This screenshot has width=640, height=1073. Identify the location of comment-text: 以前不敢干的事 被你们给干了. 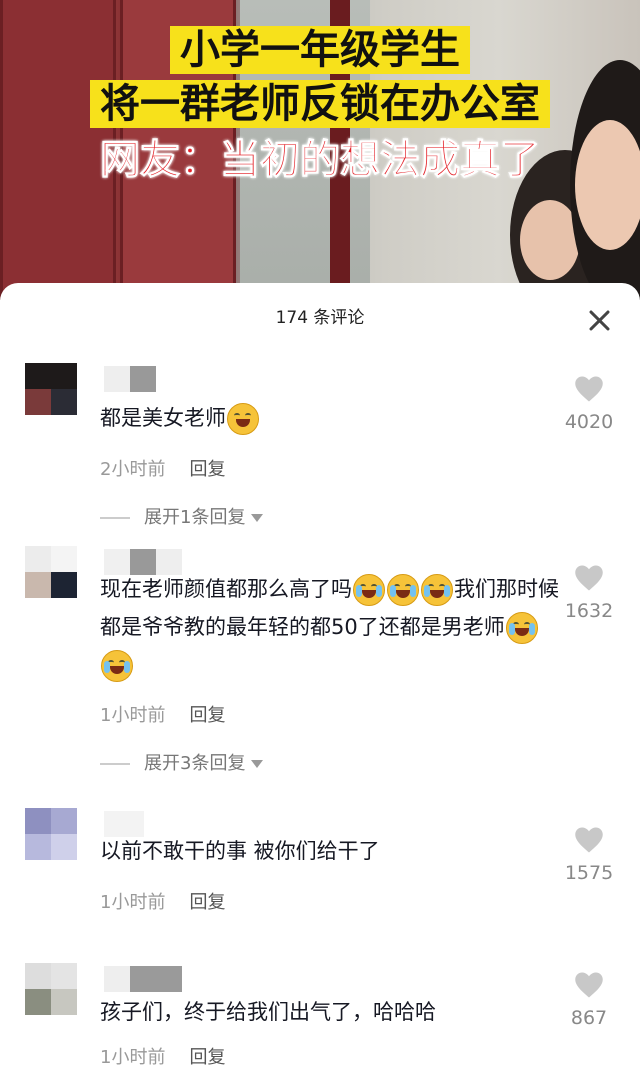
(240, 851).